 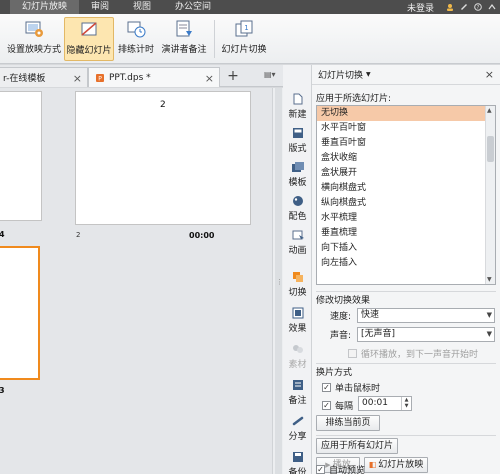 What do you see at coordinates (297, 140) in the screenshot?
I see `sidebar-item-layout: 版式` at bounding box center [297, 140].